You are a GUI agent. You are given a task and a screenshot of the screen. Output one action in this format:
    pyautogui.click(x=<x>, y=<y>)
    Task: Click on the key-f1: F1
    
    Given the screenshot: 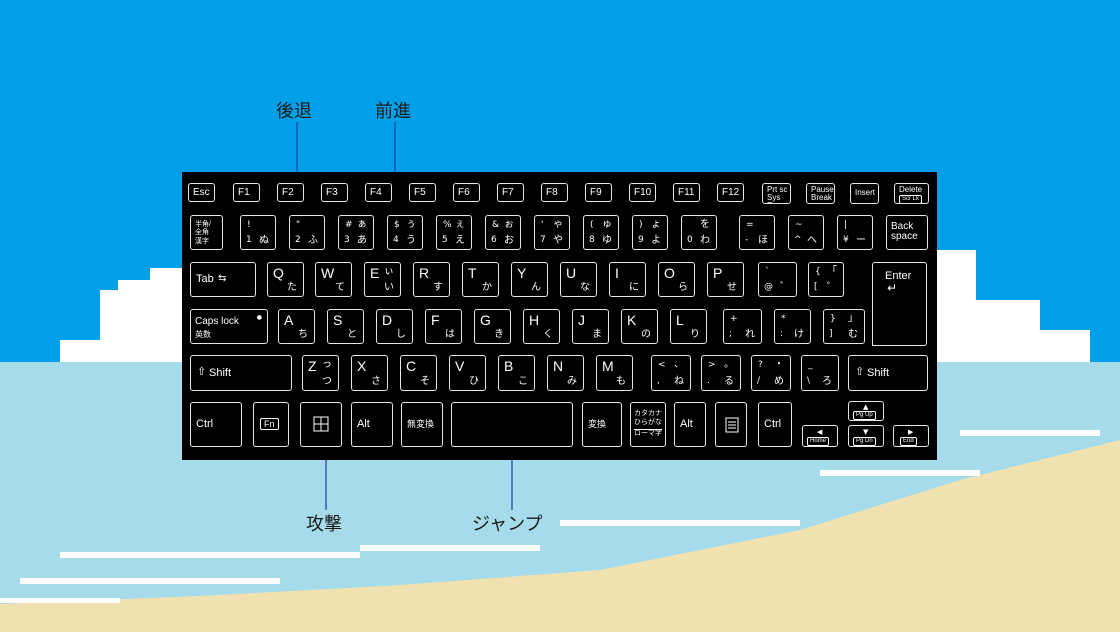 What is the action you would take?
    pyautogui.click(x=246, y=192)
    